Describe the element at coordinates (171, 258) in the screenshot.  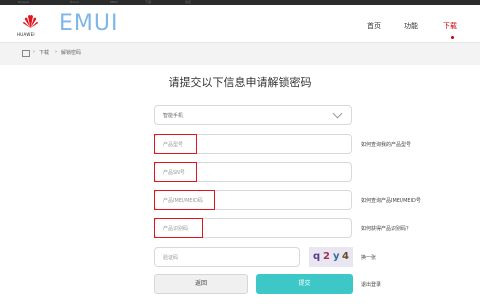
I see `captcha-placeholder: 验证码` at that location.